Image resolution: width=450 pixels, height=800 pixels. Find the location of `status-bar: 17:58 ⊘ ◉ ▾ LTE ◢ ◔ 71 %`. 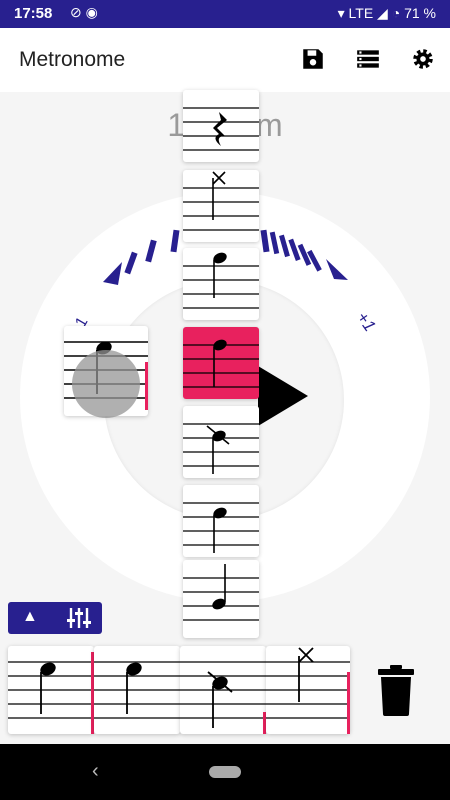

status-bar: 17:58 ⊘ ◉ ▾ LTE ◢ ◔ 71 % is located at coordinates (225, 14).